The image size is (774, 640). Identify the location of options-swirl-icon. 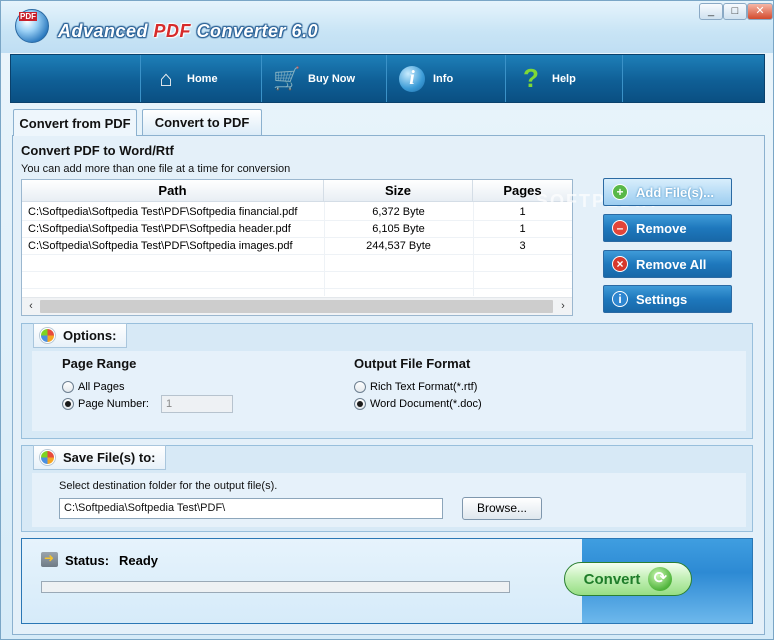
(47, 335).